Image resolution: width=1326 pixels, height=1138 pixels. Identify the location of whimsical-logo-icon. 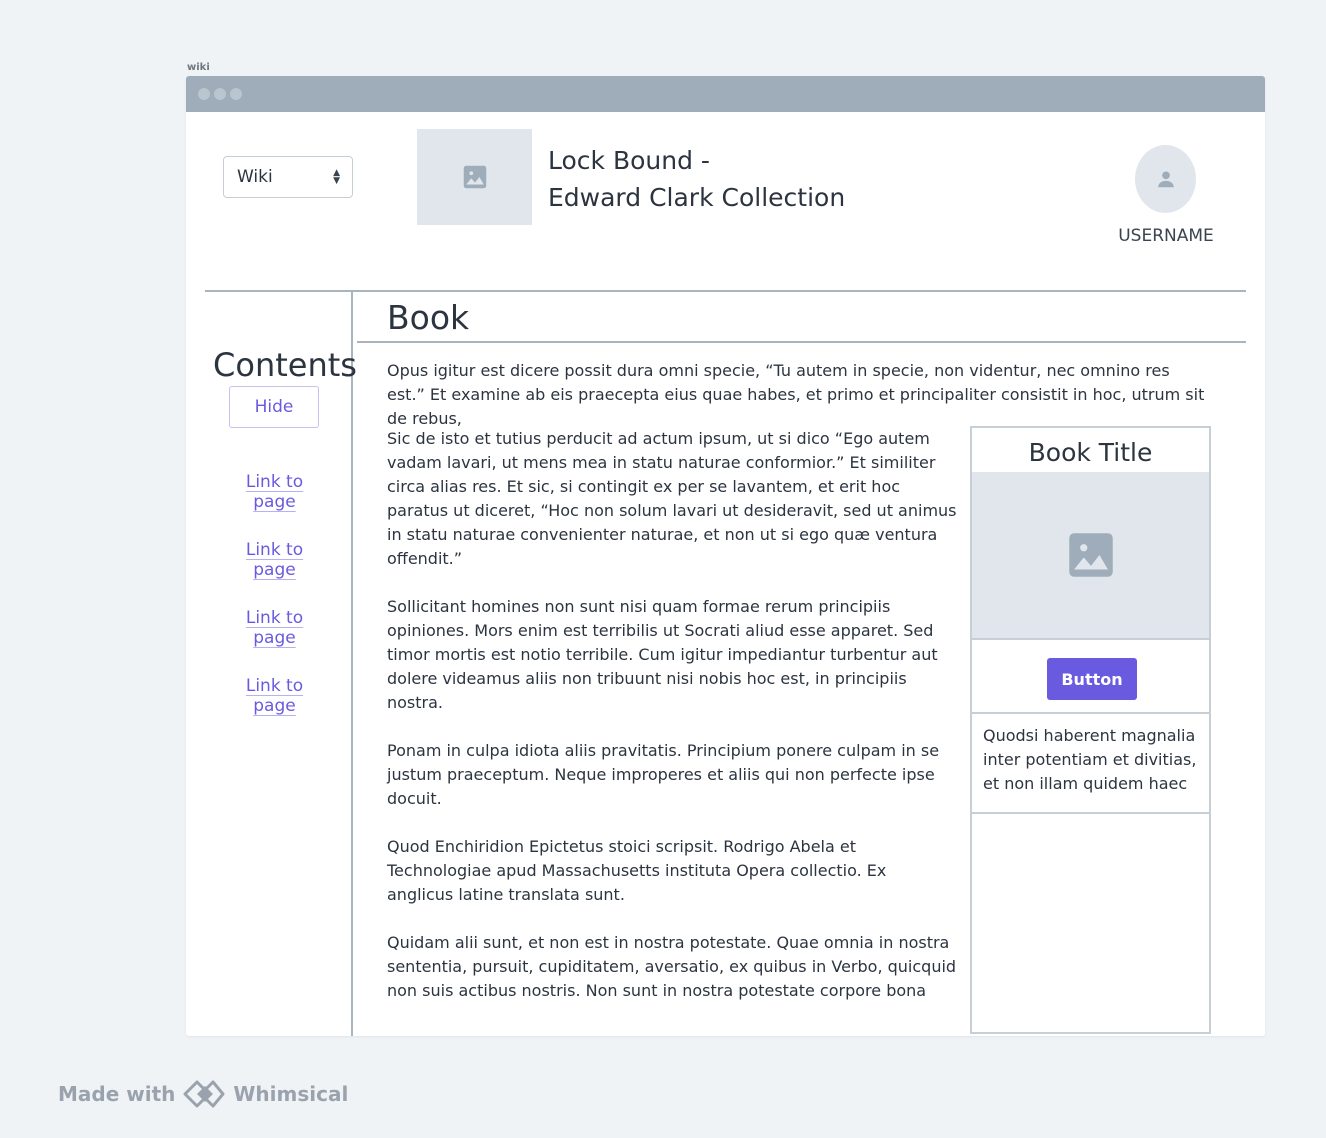
(204, 1094).